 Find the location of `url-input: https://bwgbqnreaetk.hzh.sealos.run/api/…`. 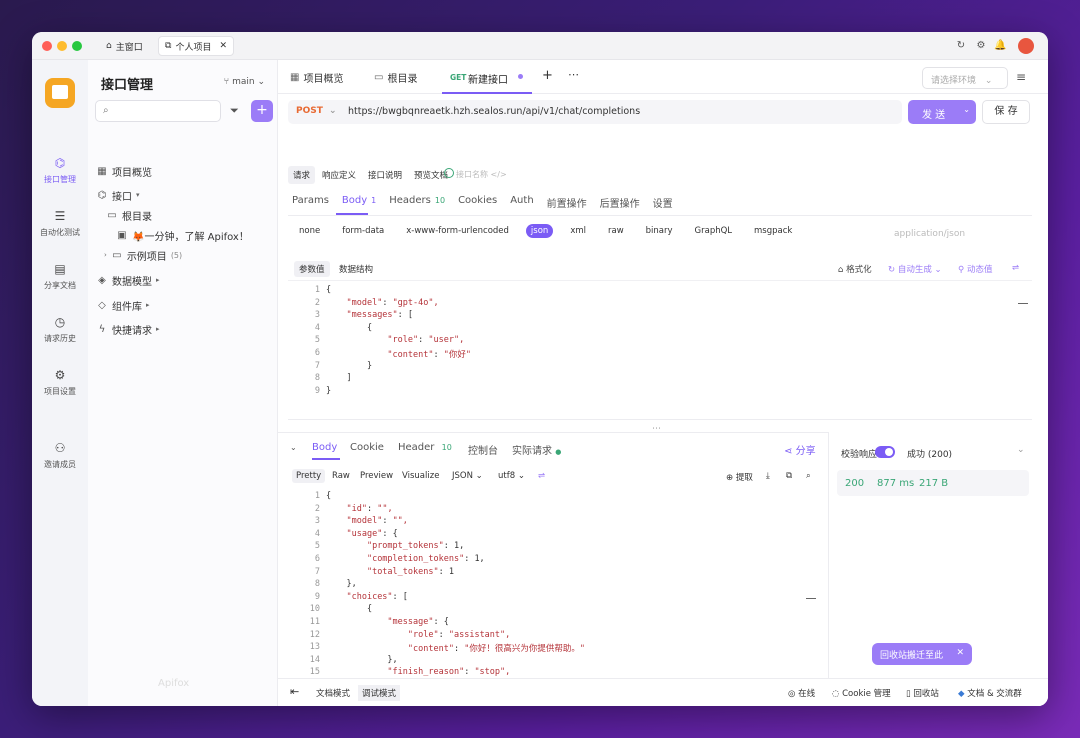

url-input: https://bwgbqnreaetk.hzh.sealos.run/api/… is located at coordinates (494, 111).